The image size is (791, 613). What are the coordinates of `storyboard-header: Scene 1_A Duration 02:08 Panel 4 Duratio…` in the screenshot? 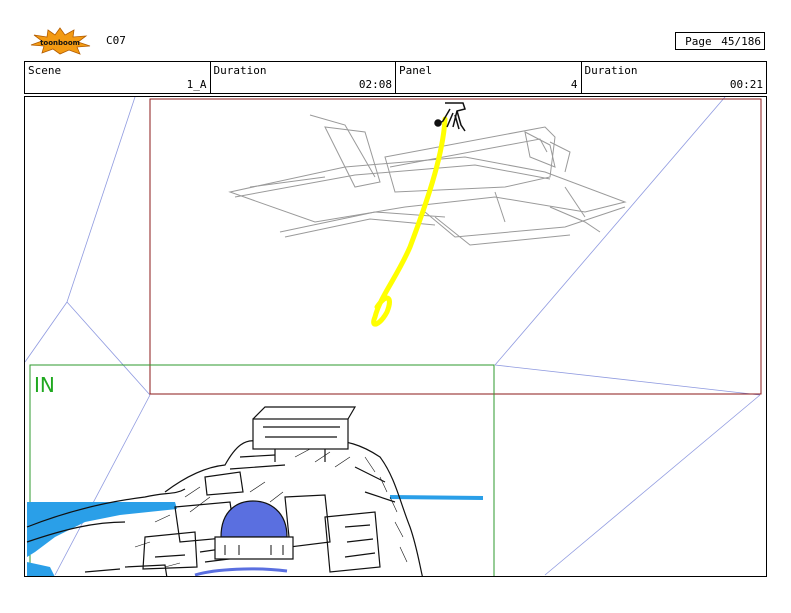 It's located at (395, 77).